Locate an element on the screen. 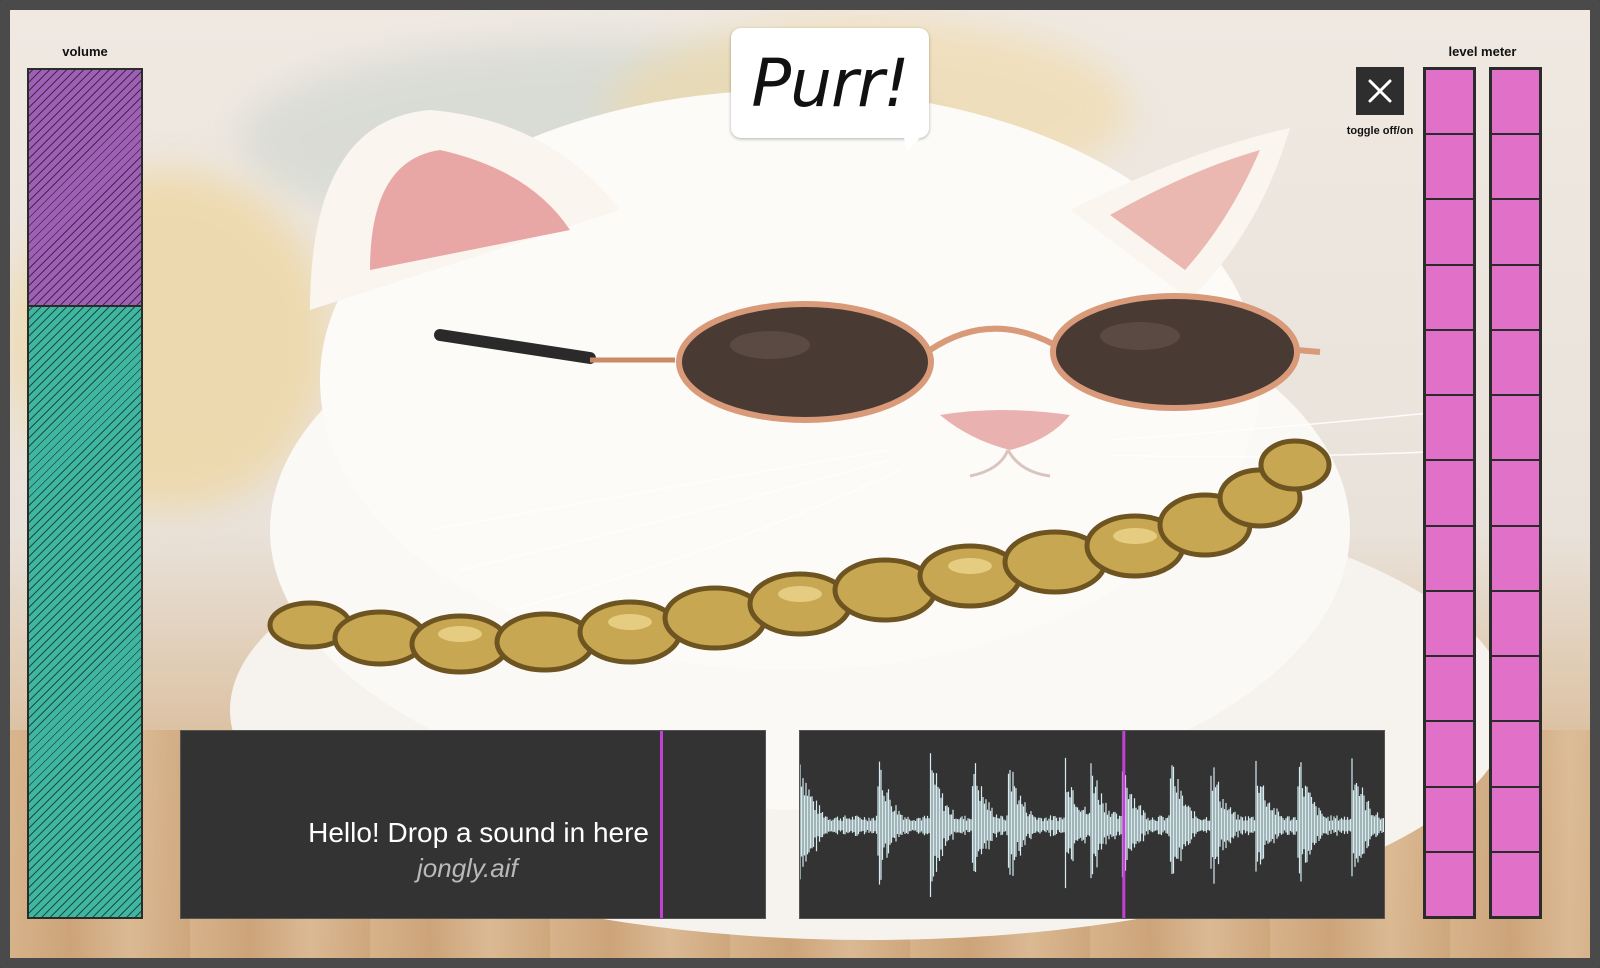  waveform-display is located at coordinates (1092, 824).